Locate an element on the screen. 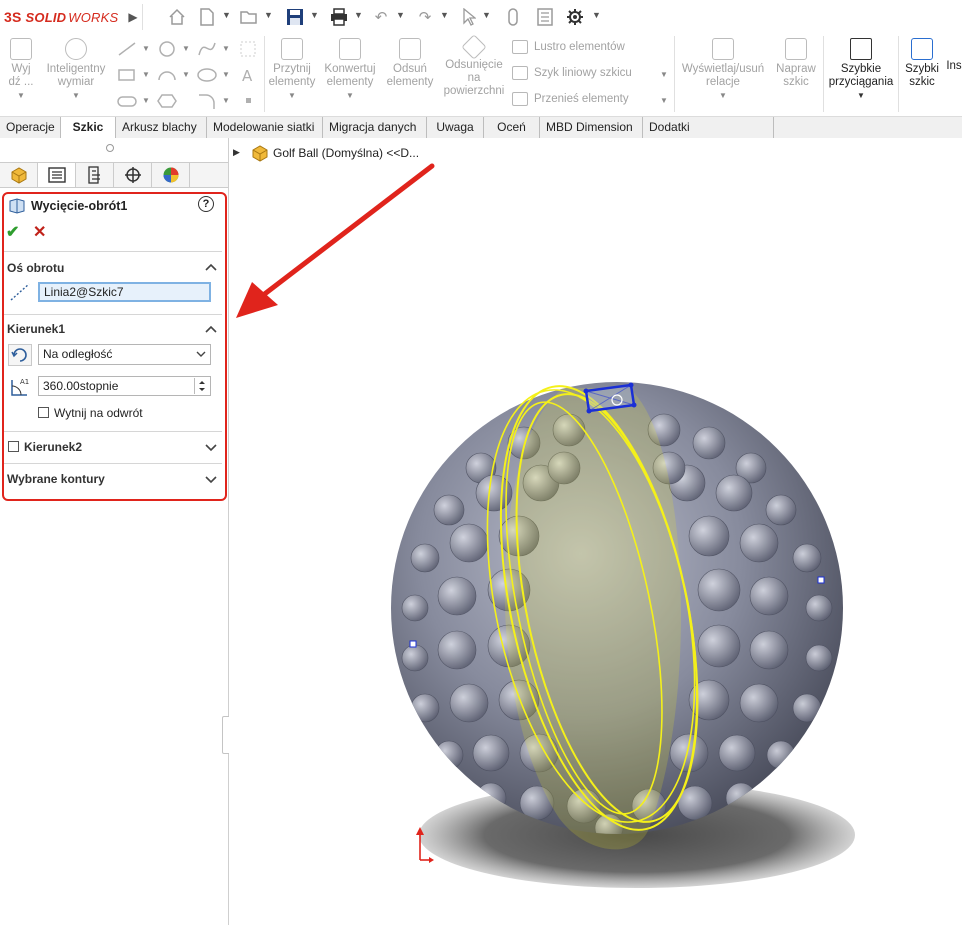  ellipse-icon is located at coordinates (207, 75).